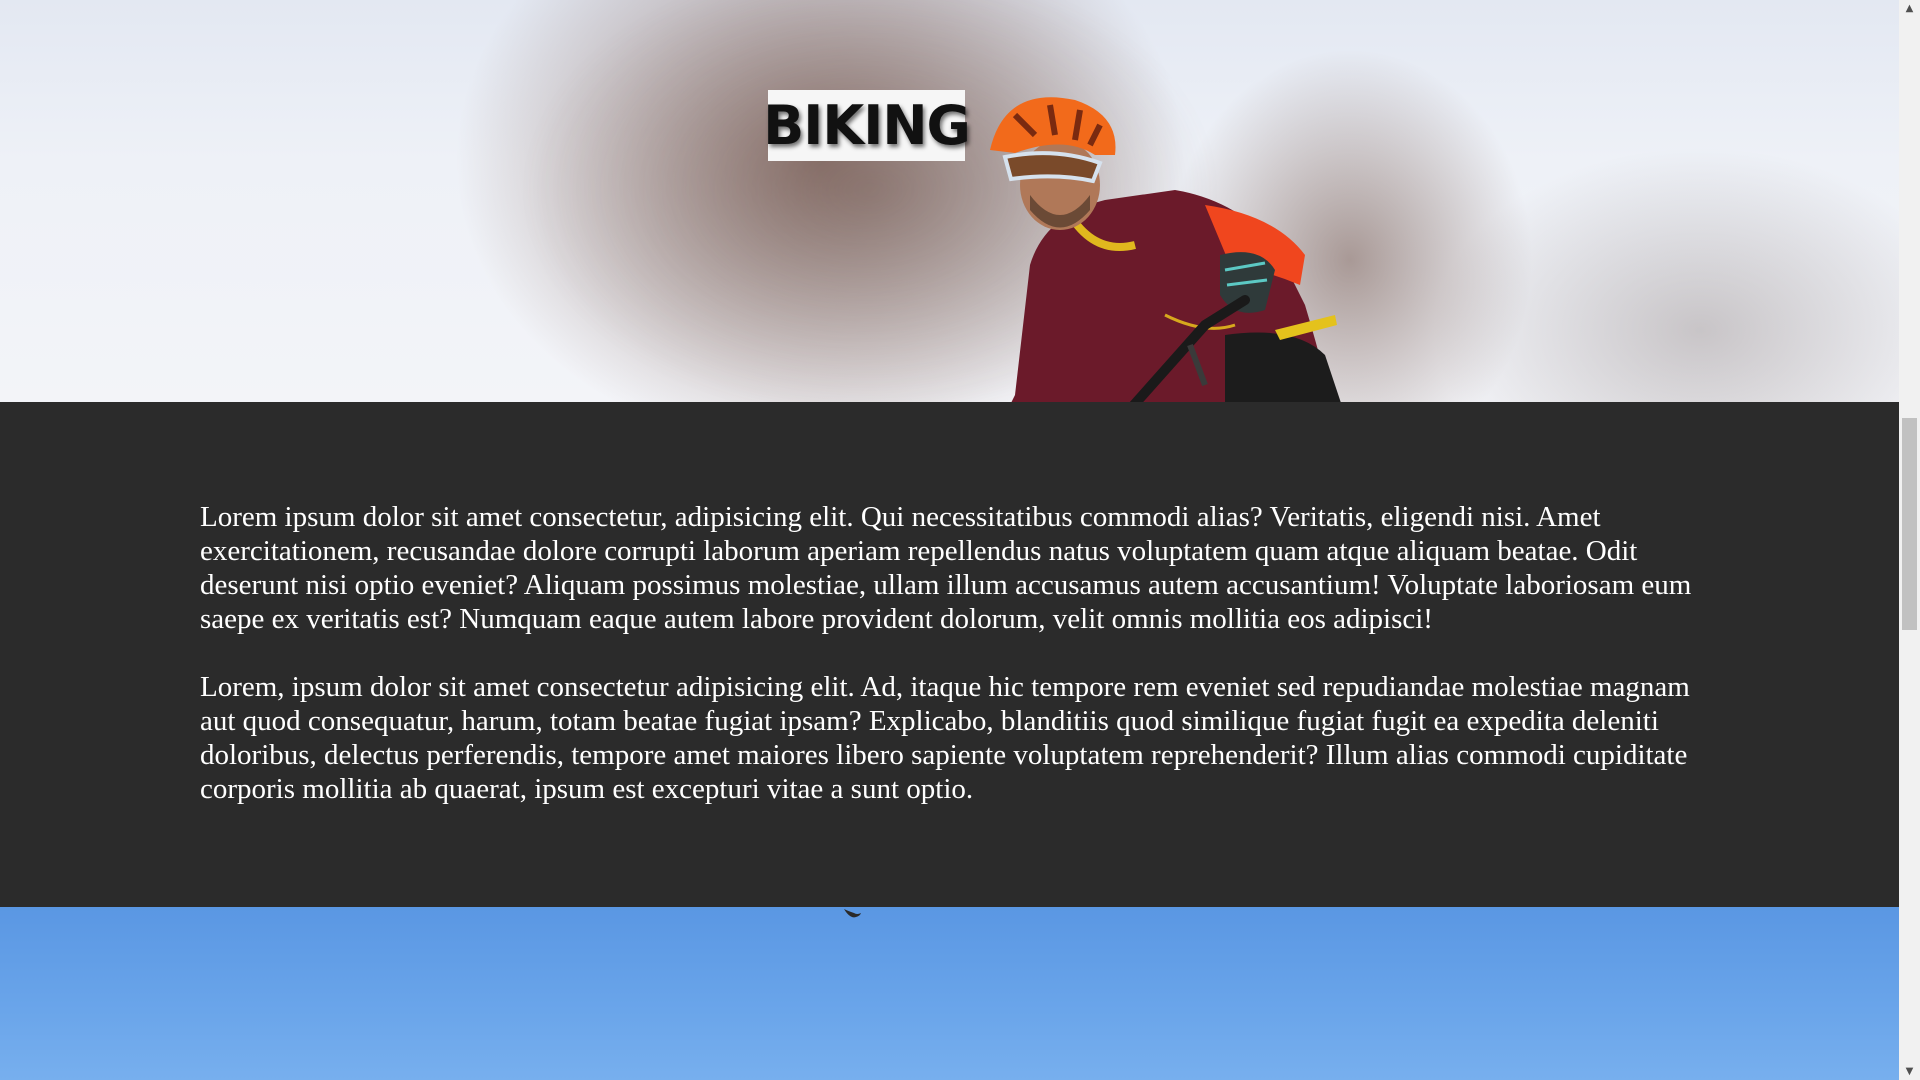 The image size is (1920, 1080). Describe the element at coordinates (1909, 8) in the screenshot. I see `scroll-up-arrow-icon: ▲` at that location.